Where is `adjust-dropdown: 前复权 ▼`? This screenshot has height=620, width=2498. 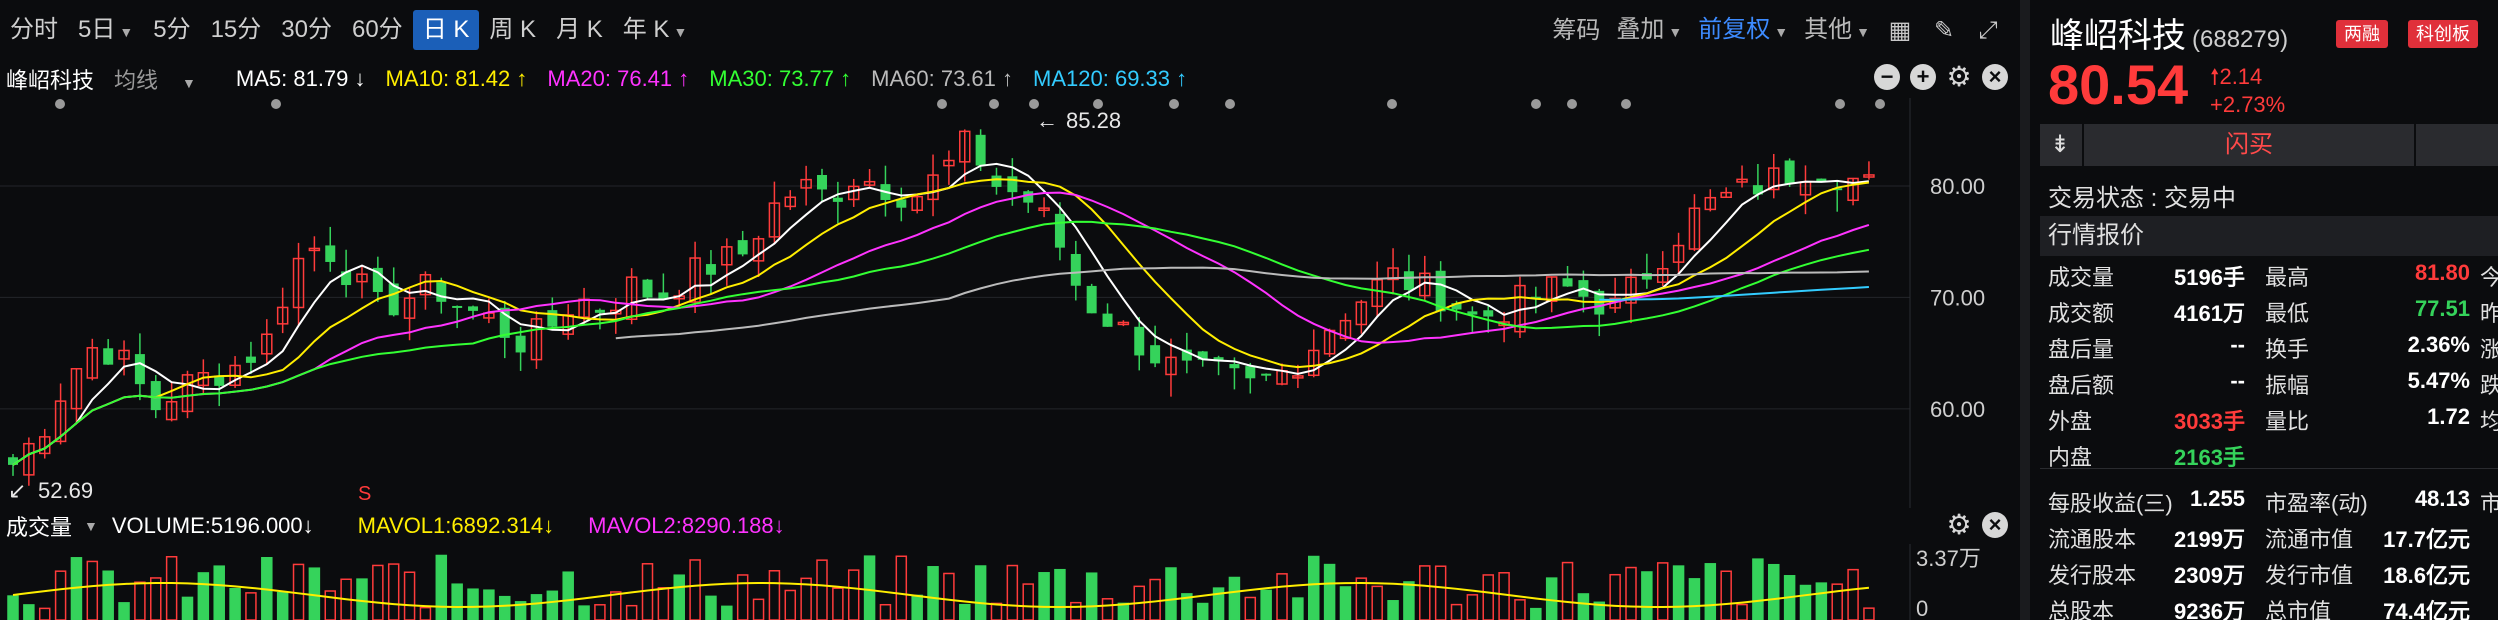
adjust-dropdown: 前复权 ▼ is located at coordinates (1743, 31).